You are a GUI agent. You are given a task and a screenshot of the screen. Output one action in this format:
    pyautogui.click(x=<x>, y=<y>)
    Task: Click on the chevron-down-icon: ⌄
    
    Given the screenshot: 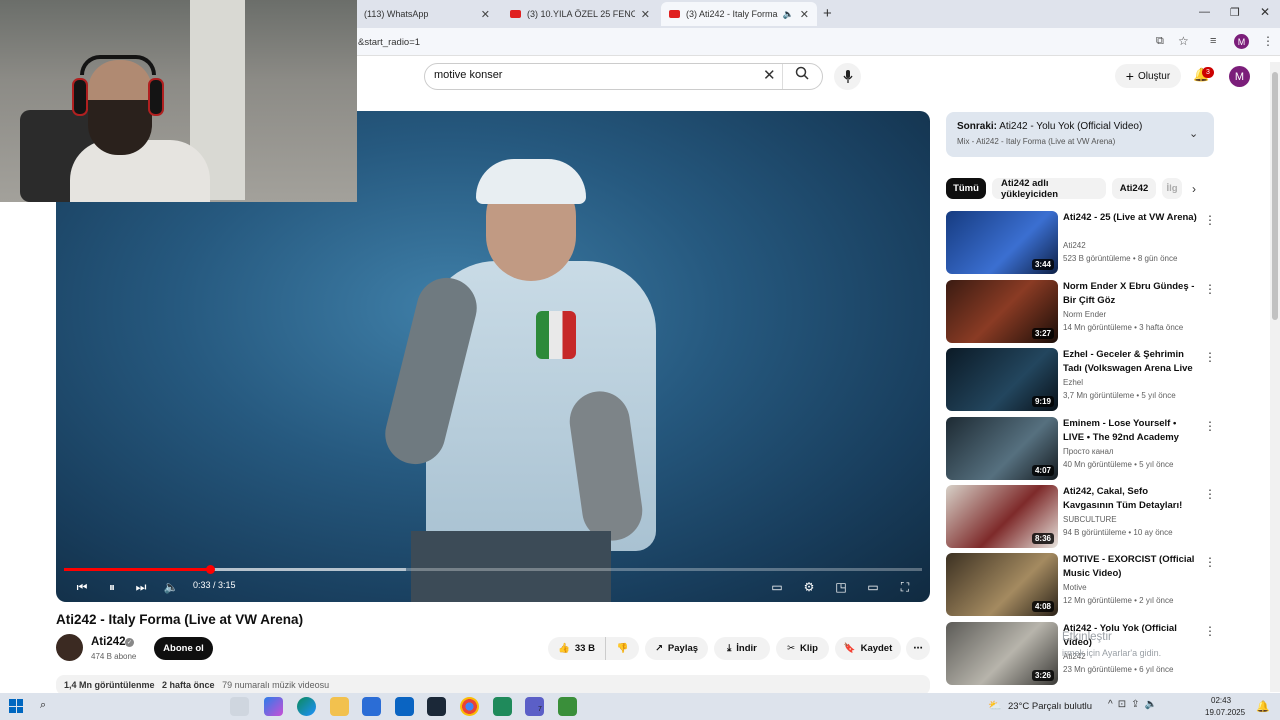 What is the action you would take?
    pyautogui.click(x=1193, y=133)
    